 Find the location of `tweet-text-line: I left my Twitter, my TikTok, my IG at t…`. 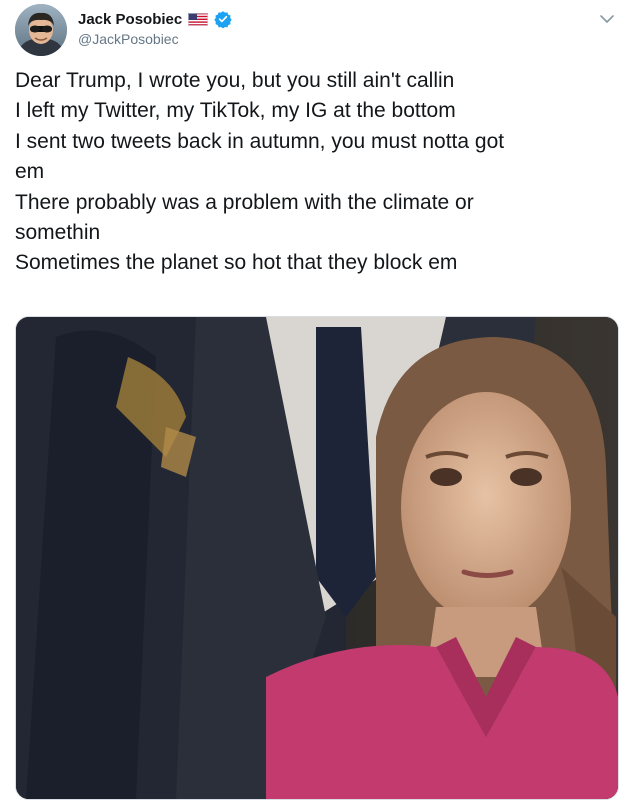

tweet-text-line: I left my Twitter, my TikTok, my IG at t… is located at coordinates (235, 111).